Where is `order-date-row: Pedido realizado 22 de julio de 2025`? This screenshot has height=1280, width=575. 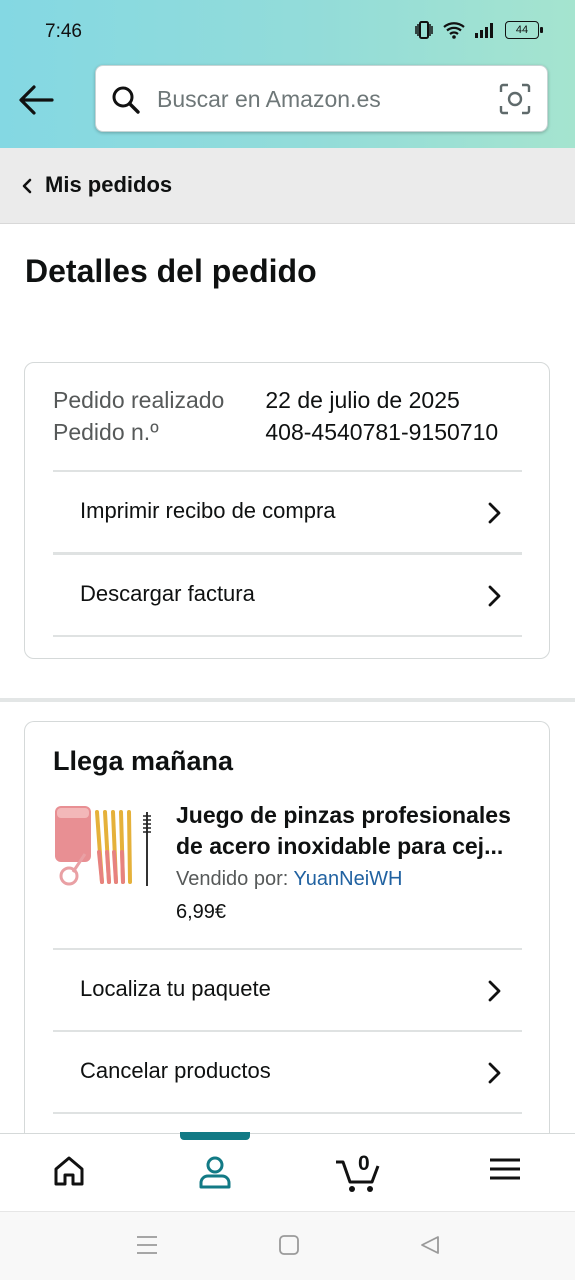 order-date-row: Pedido realizado 22 de julio de 2025 is located at coordinates (256, 400).